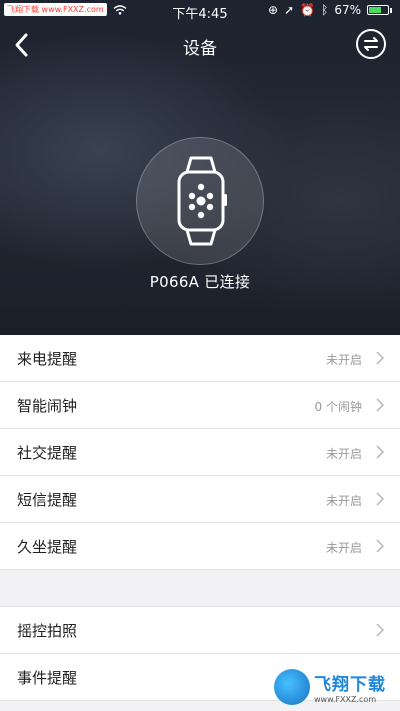 This screenshot has width=400, height=711. What do you see at coordinates (47, 631) in the screenshot?
I see `row-label: 摇控拍照` at bounding box center [47, 631].